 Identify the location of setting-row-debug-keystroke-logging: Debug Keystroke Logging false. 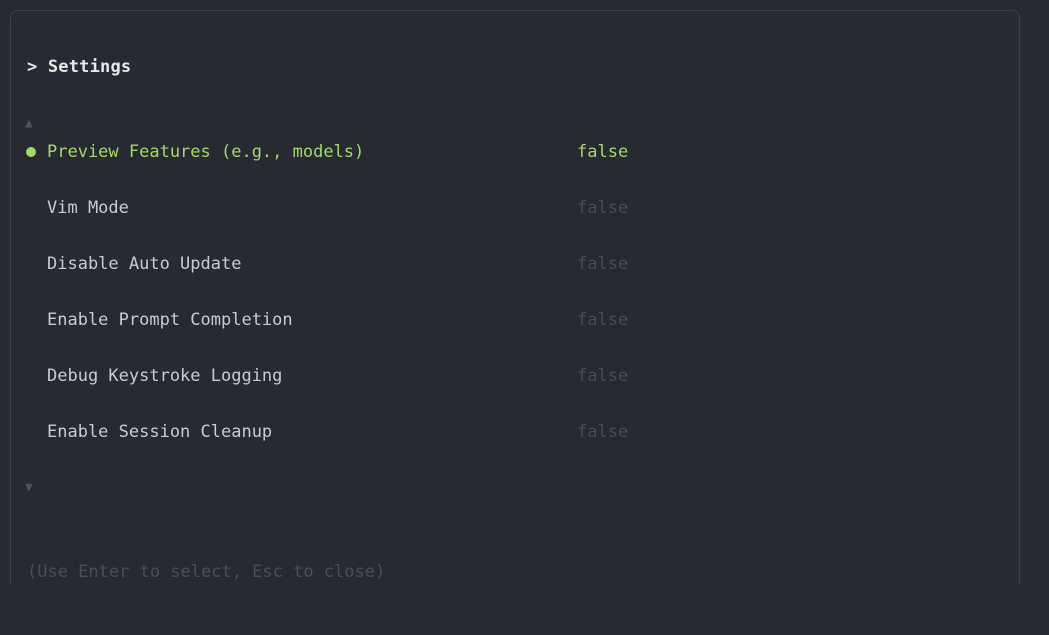
(505, 377).